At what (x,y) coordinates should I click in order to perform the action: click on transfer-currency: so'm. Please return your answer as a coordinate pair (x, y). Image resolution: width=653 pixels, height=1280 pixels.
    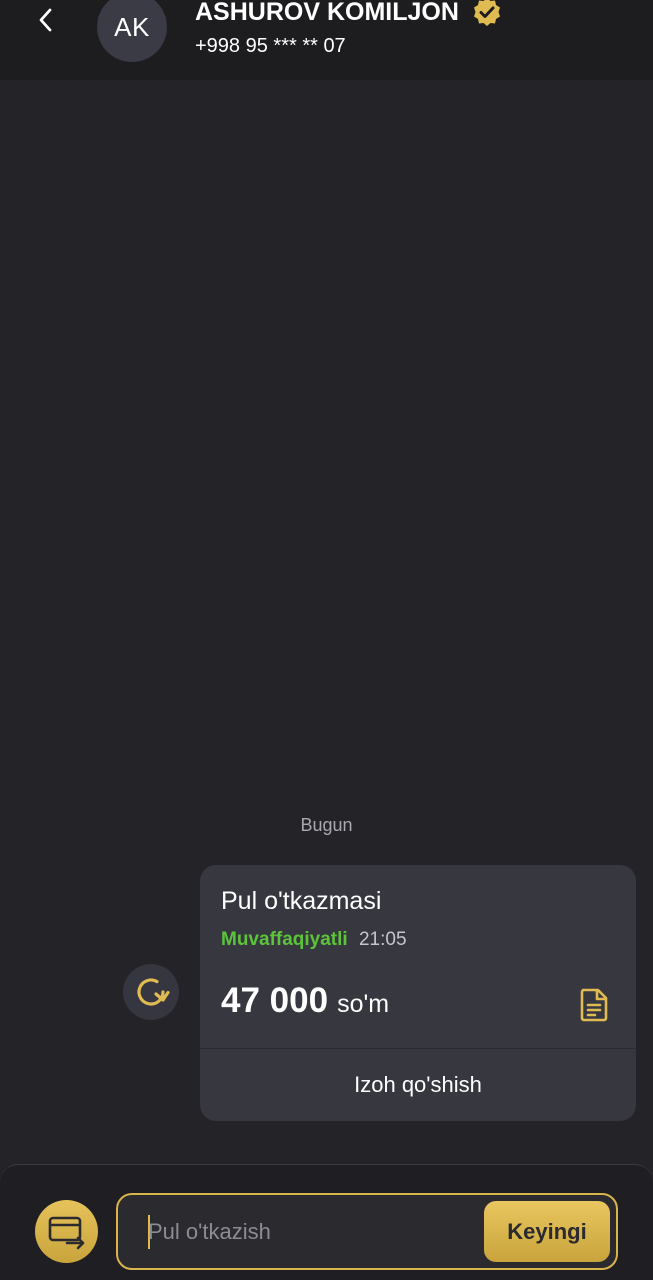
    Looking at the image, I should click on (363, 1004).